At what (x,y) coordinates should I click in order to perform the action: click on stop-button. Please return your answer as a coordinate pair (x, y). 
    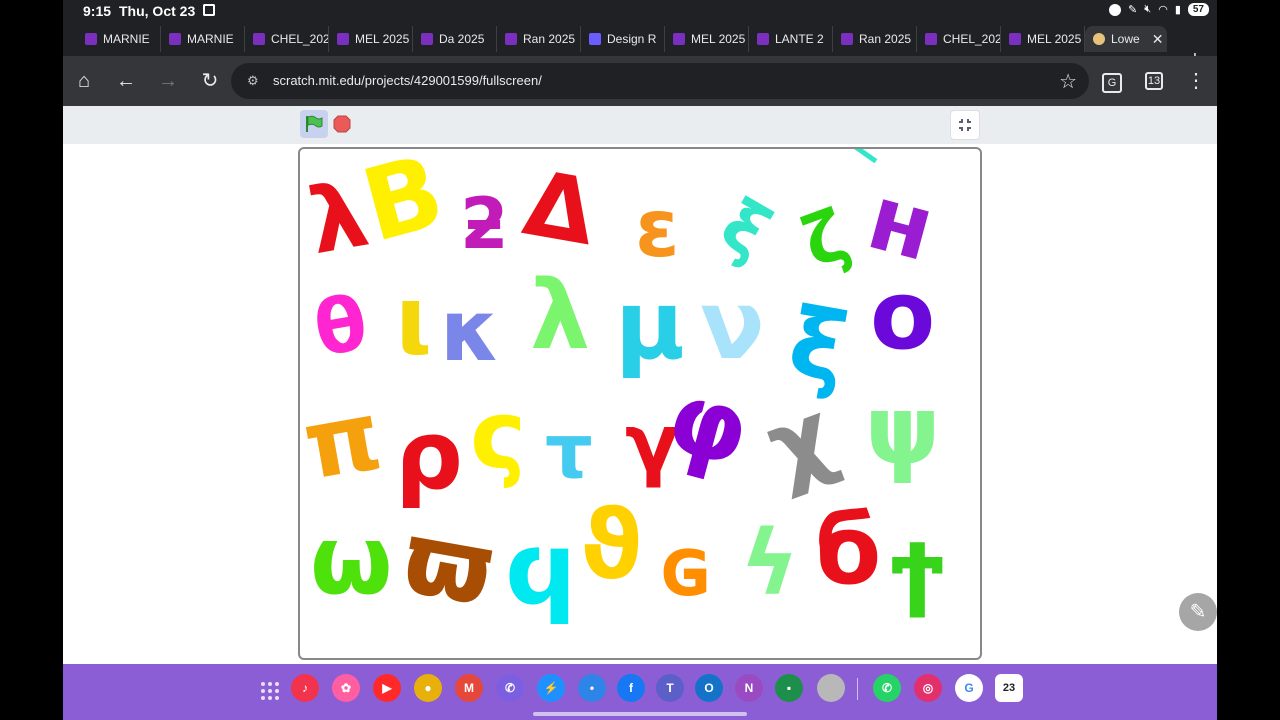
    Looking at the image, I should click on (342, 124).